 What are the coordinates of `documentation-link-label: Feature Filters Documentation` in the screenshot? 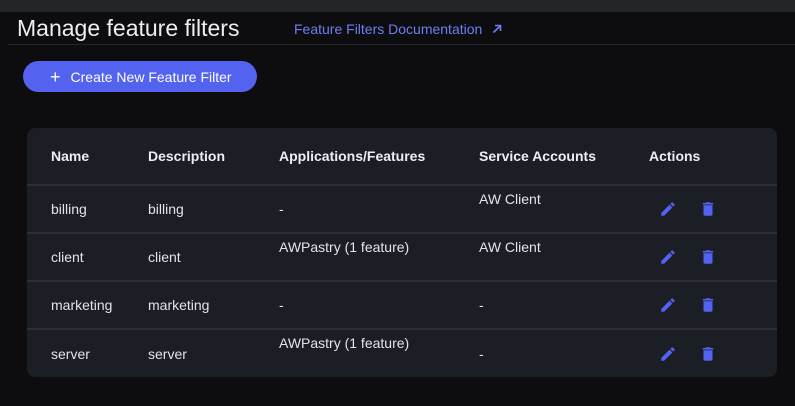 It's located at (388, 29).